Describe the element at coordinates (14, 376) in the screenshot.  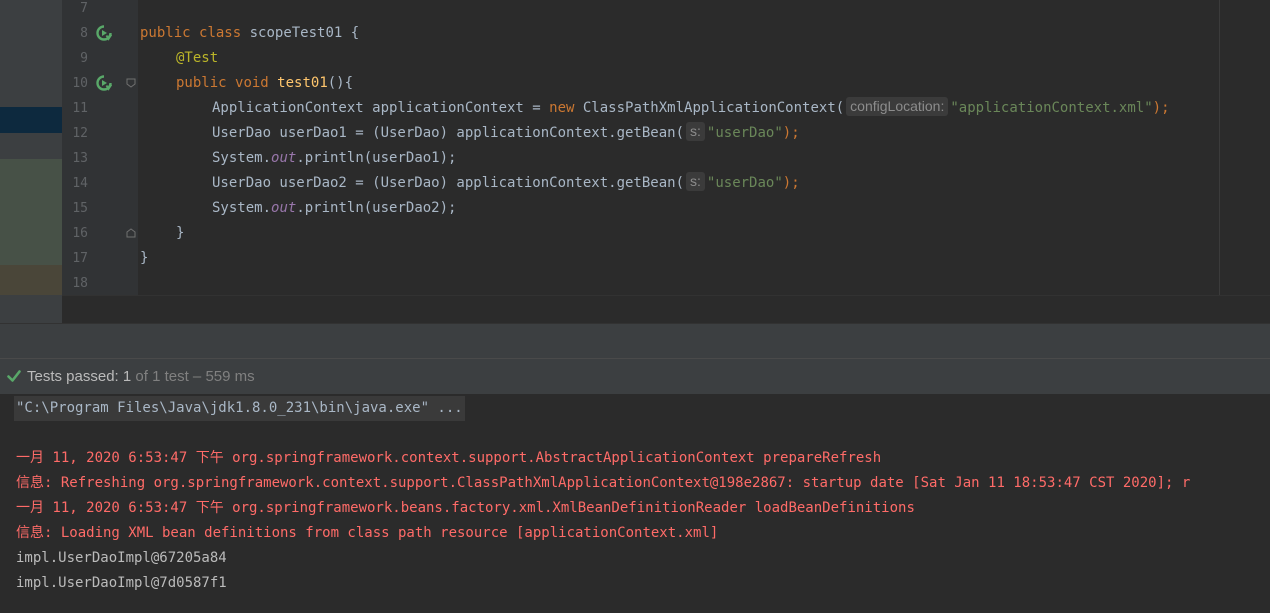
I see `checkmark-icon` at that location.